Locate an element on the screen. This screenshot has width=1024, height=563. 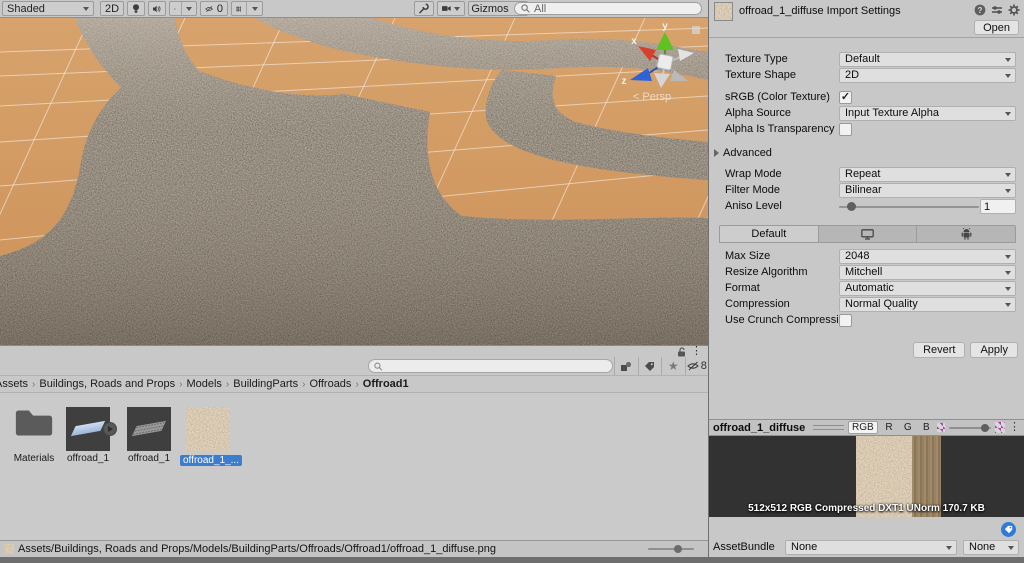
search-by-label-button is located at coordinates (650, 366).